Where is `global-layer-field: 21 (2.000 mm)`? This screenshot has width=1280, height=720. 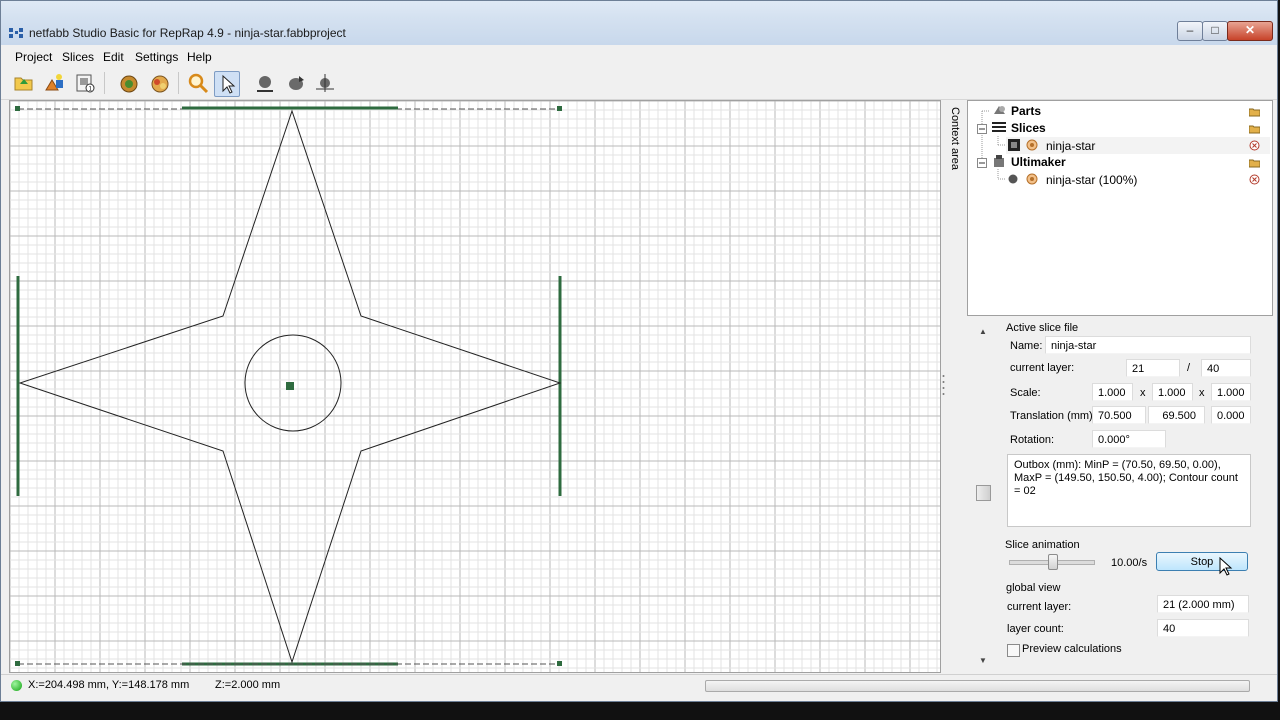 global-layer-field: 21 (2.000 mm) is located at coordinates (1203, 604).